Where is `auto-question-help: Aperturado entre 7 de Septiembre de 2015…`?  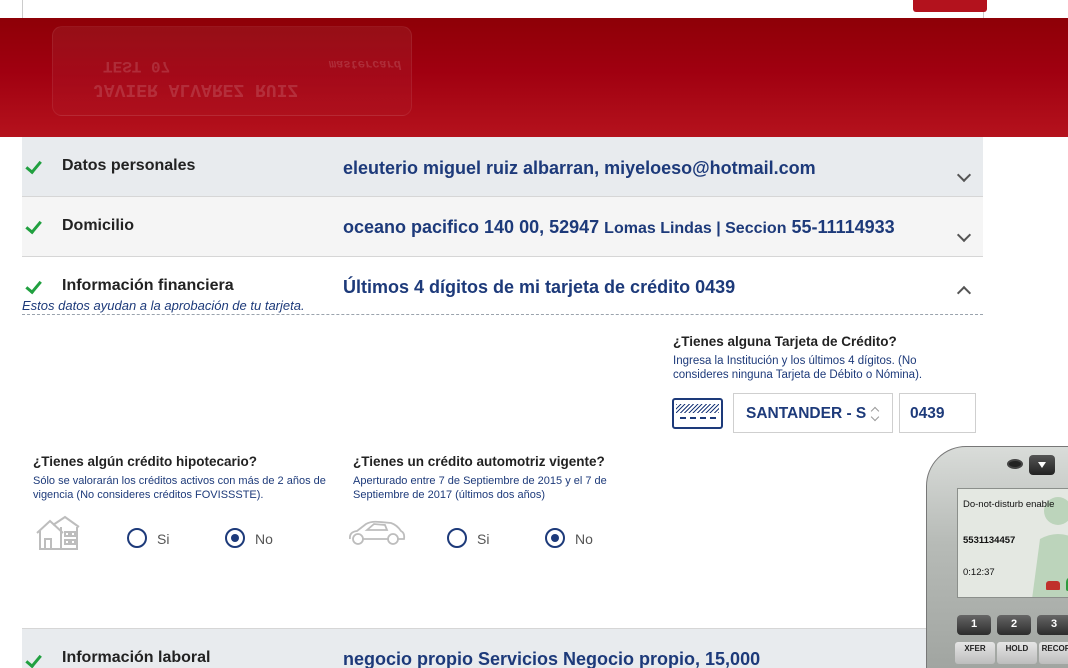
auto-question-help: Aperturado entre 7 de Septiembre de 2015… is located at coordinates (480, 488).